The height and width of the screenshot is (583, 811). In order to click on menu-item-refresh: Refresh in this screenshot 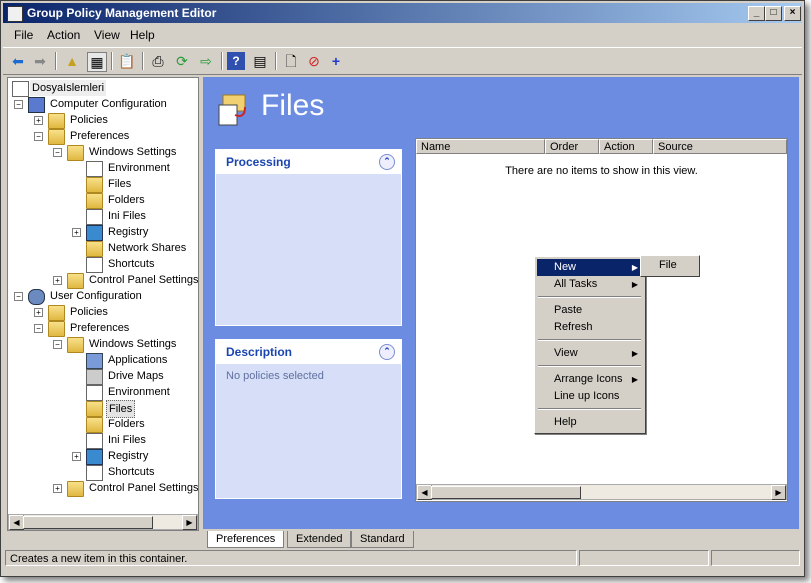, I will do `click(590, 327)`.